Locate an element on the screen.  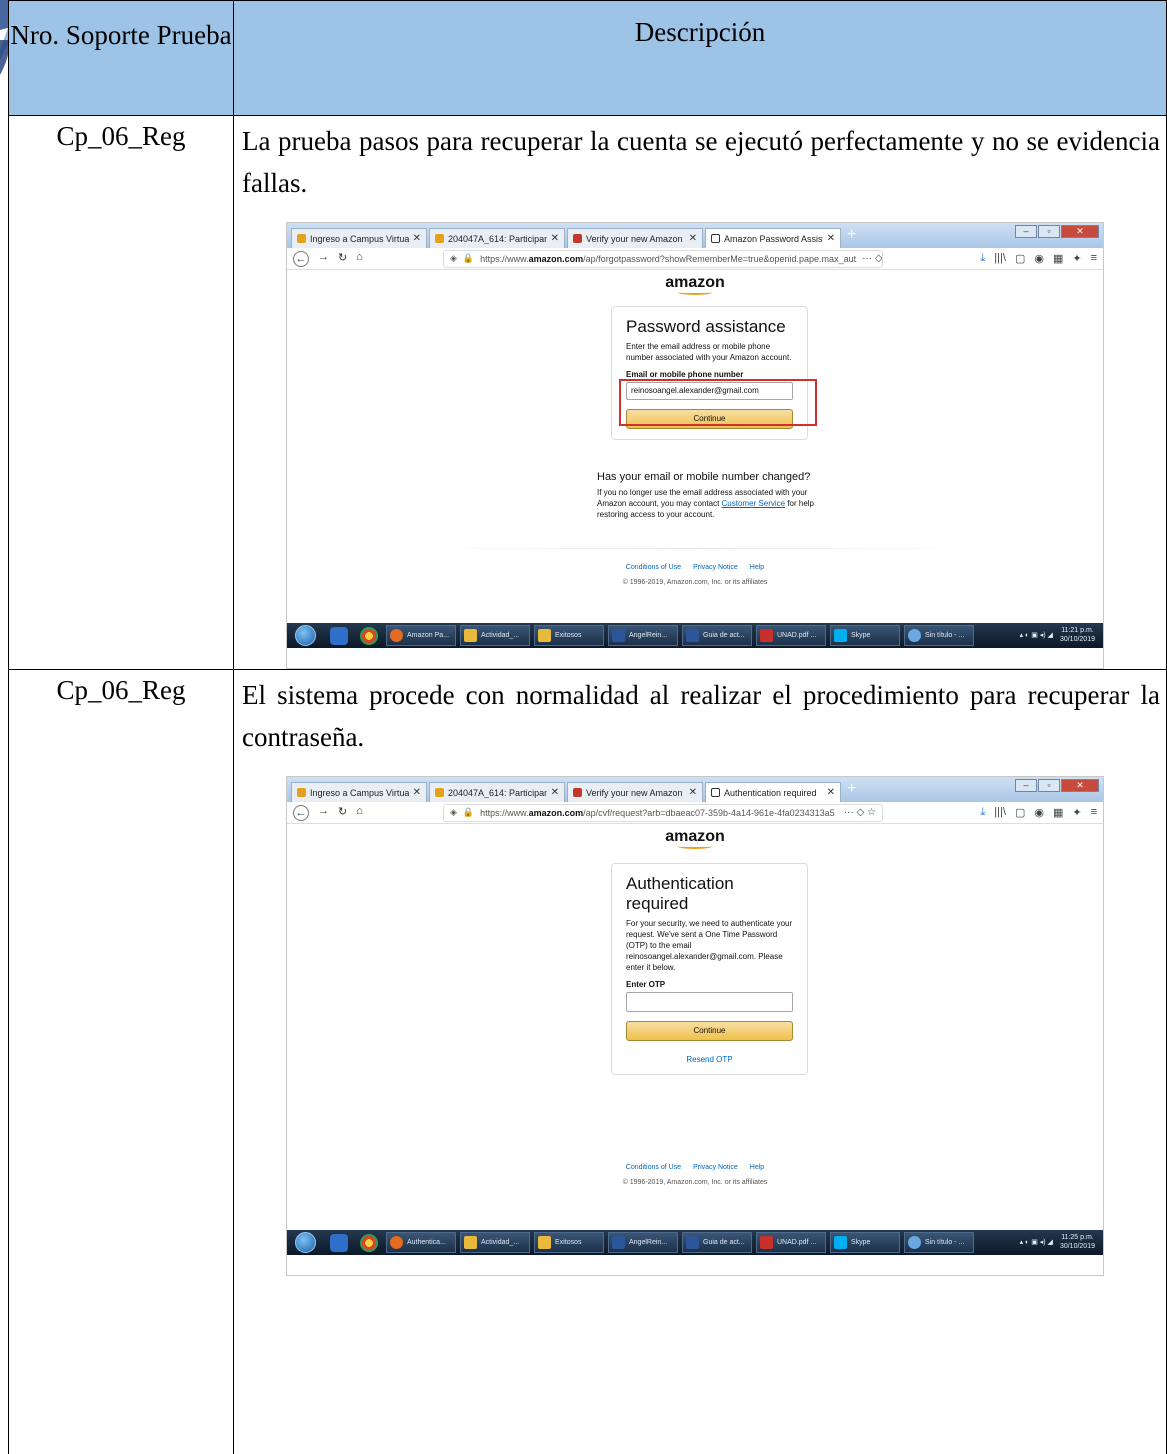
tray-date: 30/10/2019 is located at coordinates (1077, 1246).